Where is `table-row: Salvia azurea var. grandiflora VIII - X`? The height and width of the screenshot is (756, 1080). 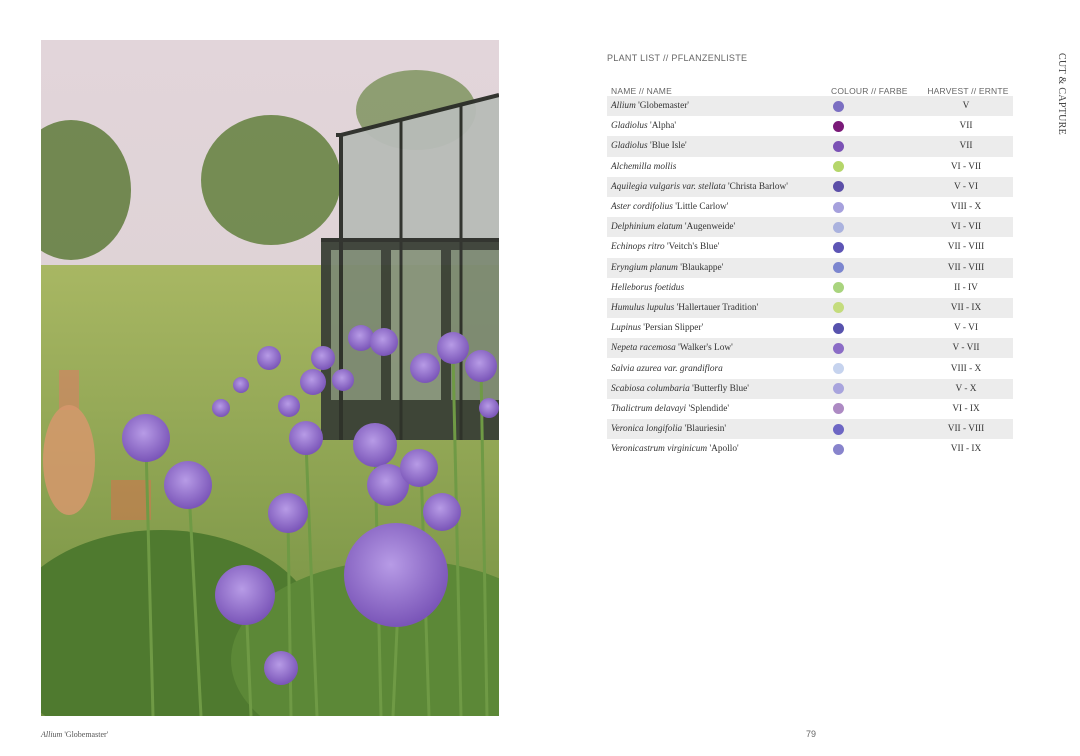
table-row: Salvia azurea var. grandiflora VIII - X is located at coordinates (810, 368).